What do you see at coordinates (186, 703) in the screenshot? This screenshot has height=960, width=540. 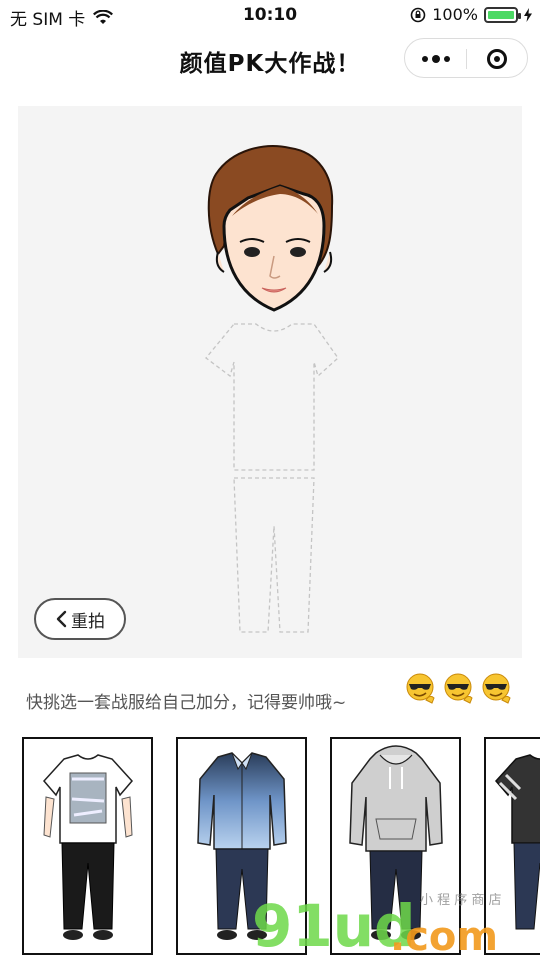 I see `hint-text: 快挑选一套战服给自己加分，记得要帅哦~` at bounding box center [186, 703].